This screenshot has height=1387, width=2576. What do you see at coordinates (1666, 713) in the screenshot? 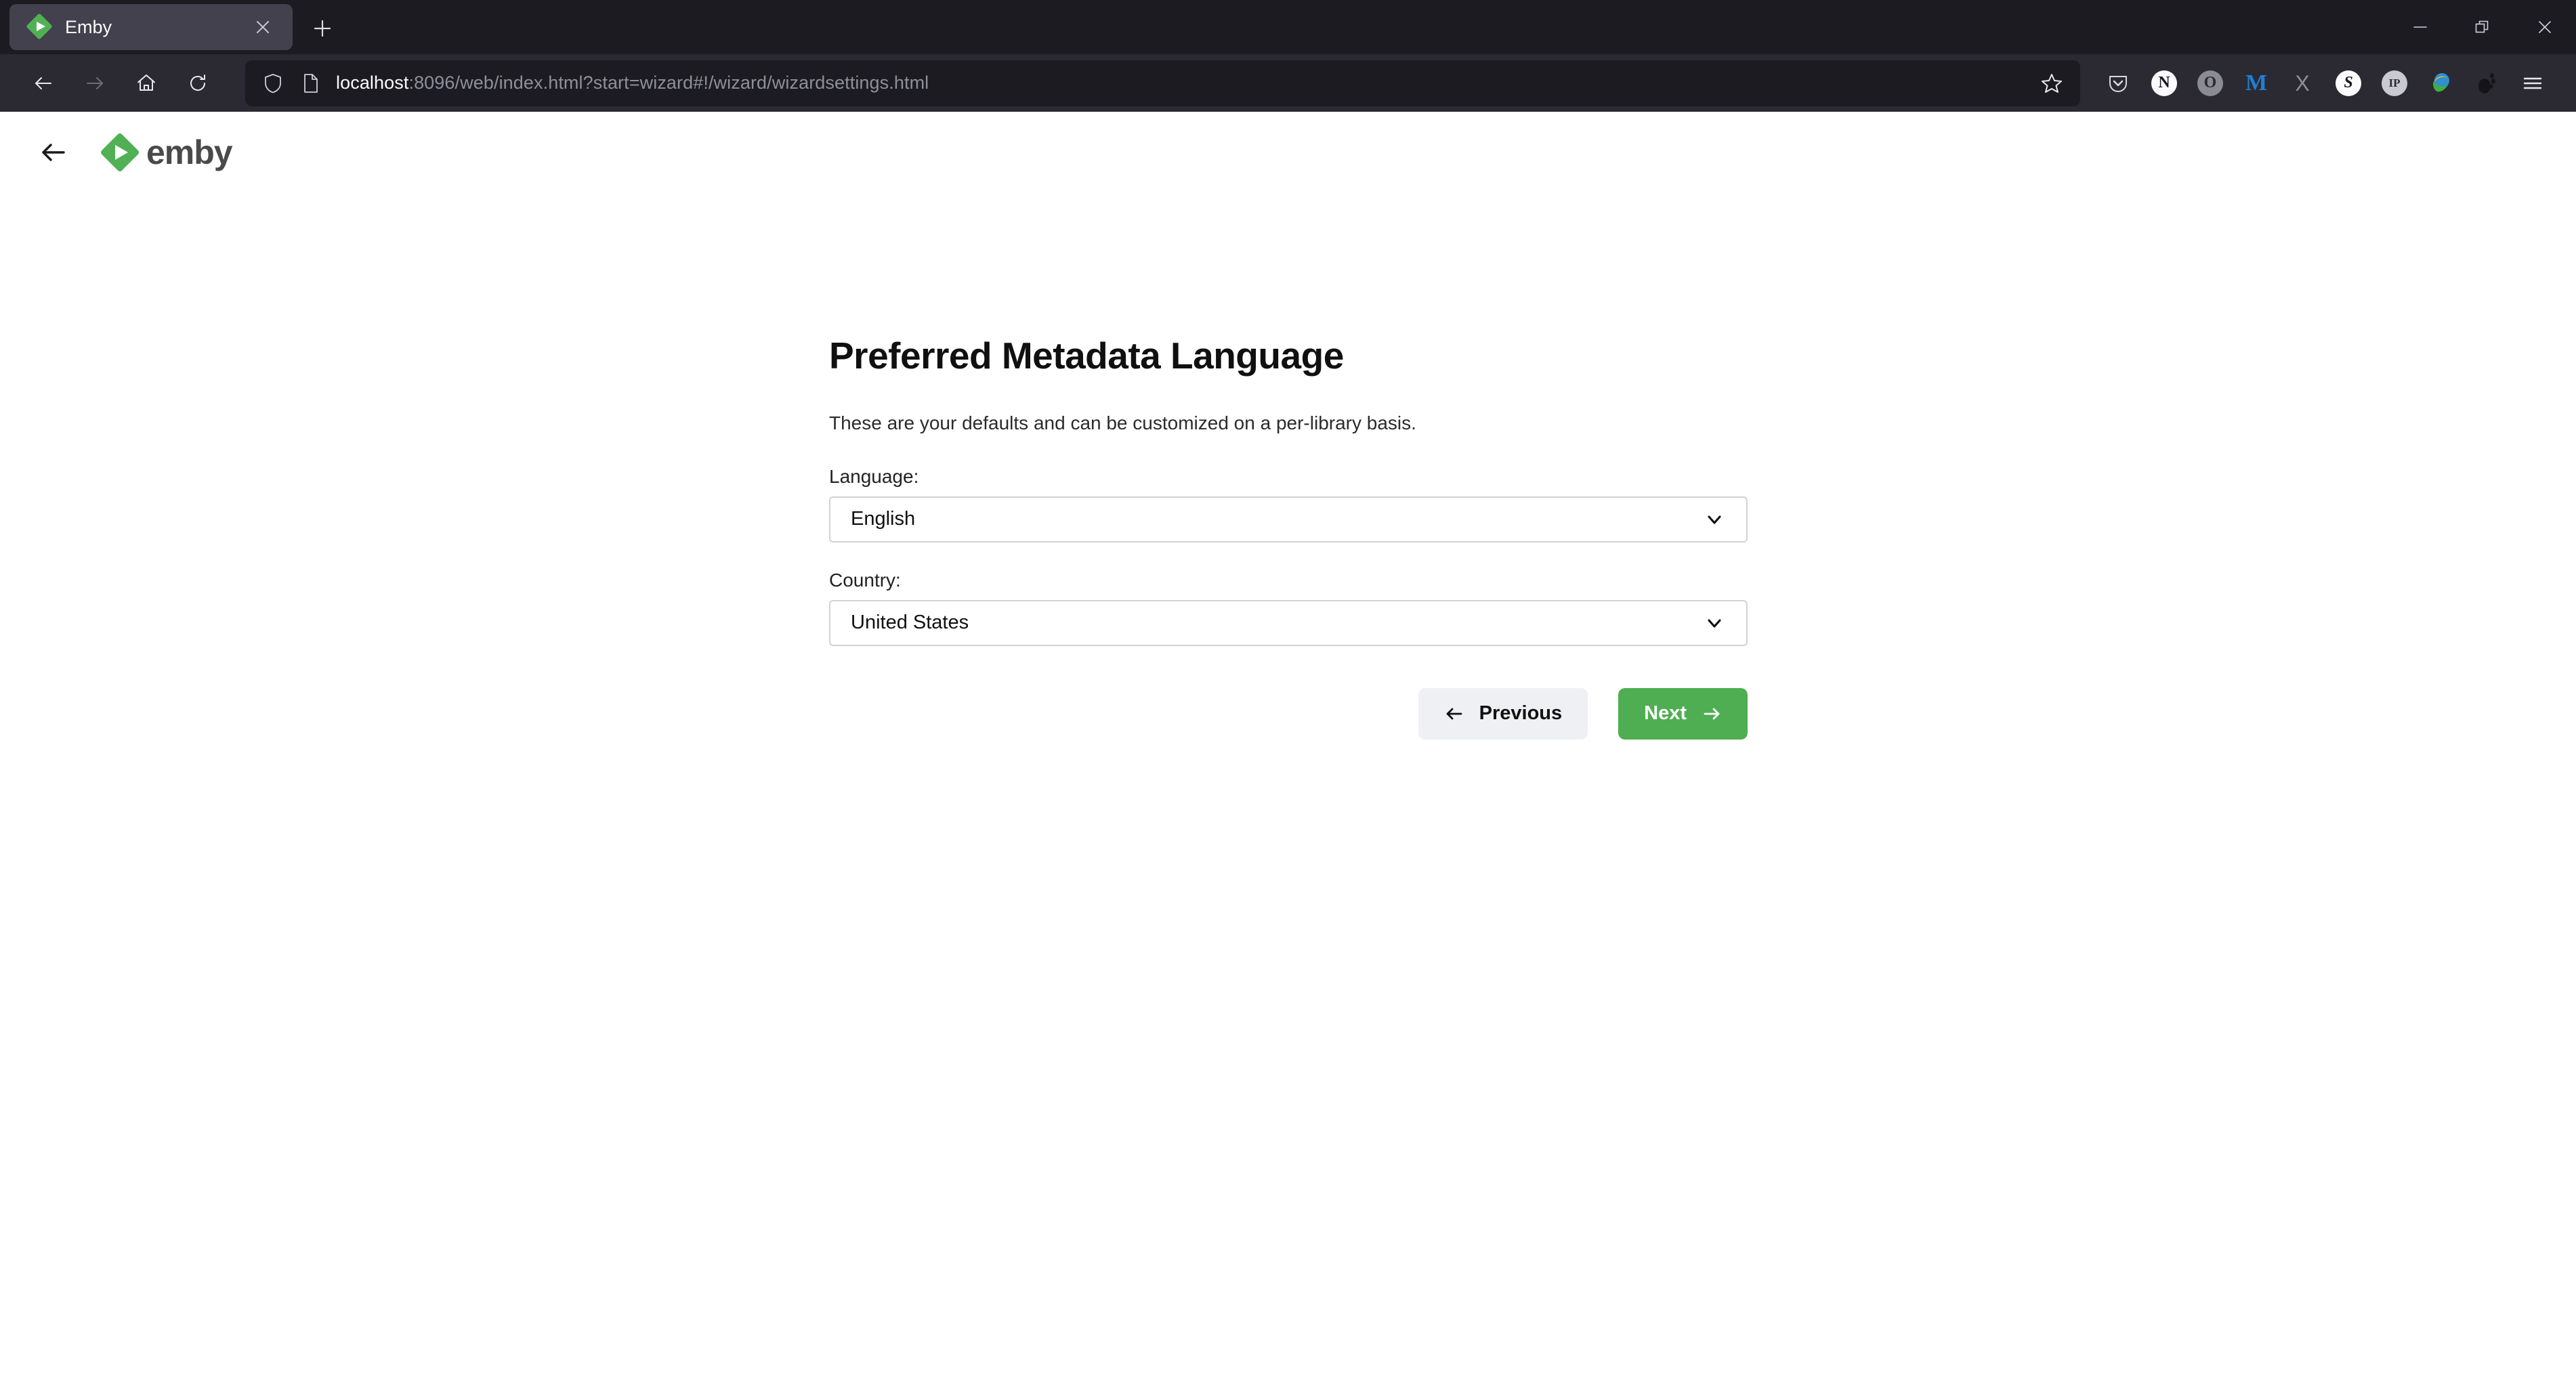
I see `next-button-label: Next` at bounding box center [1666, 713].